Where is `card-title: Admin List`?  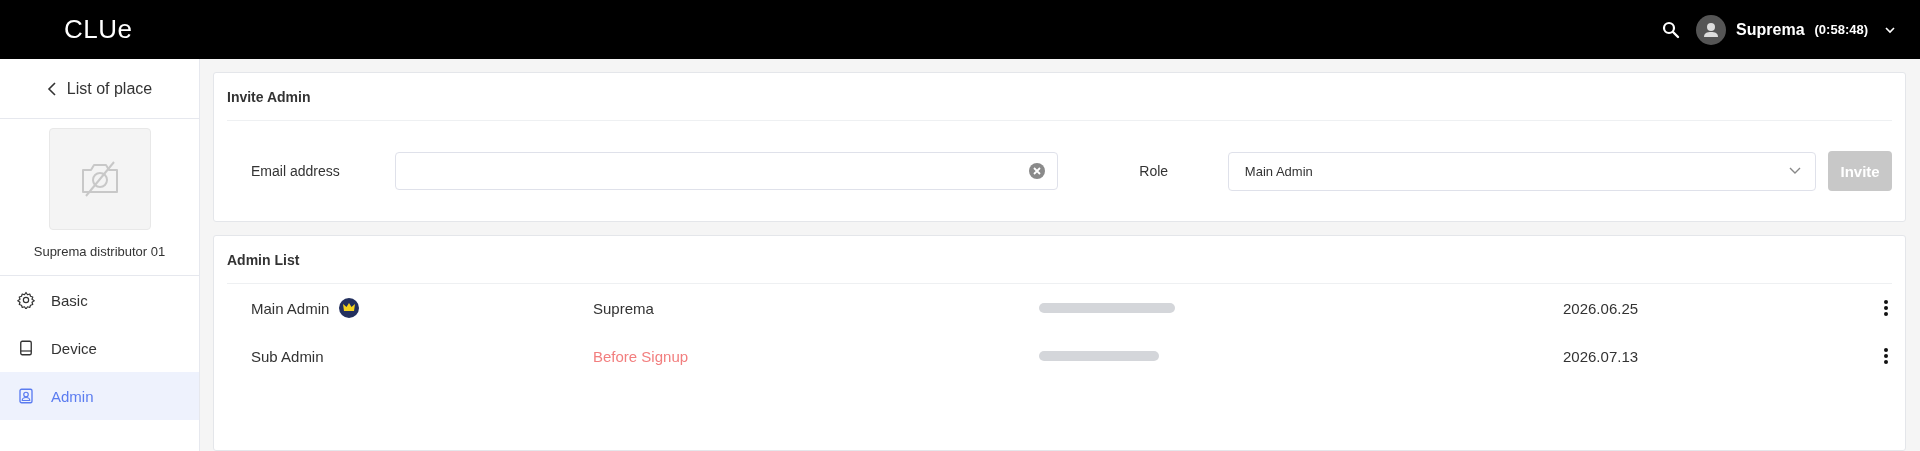 card-title: Admin List is located at coordinates (1059, 260).